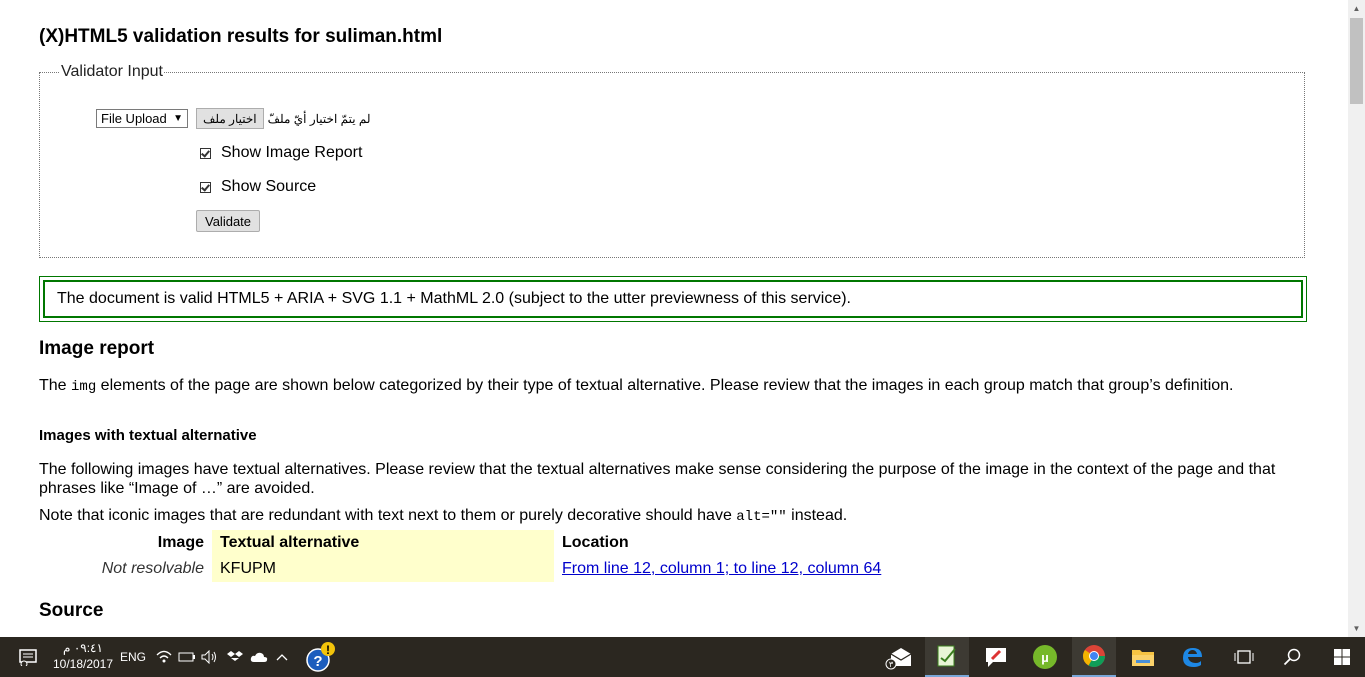  I want to click on taskbar-utorrent-app: µ, so click(1045, 657).